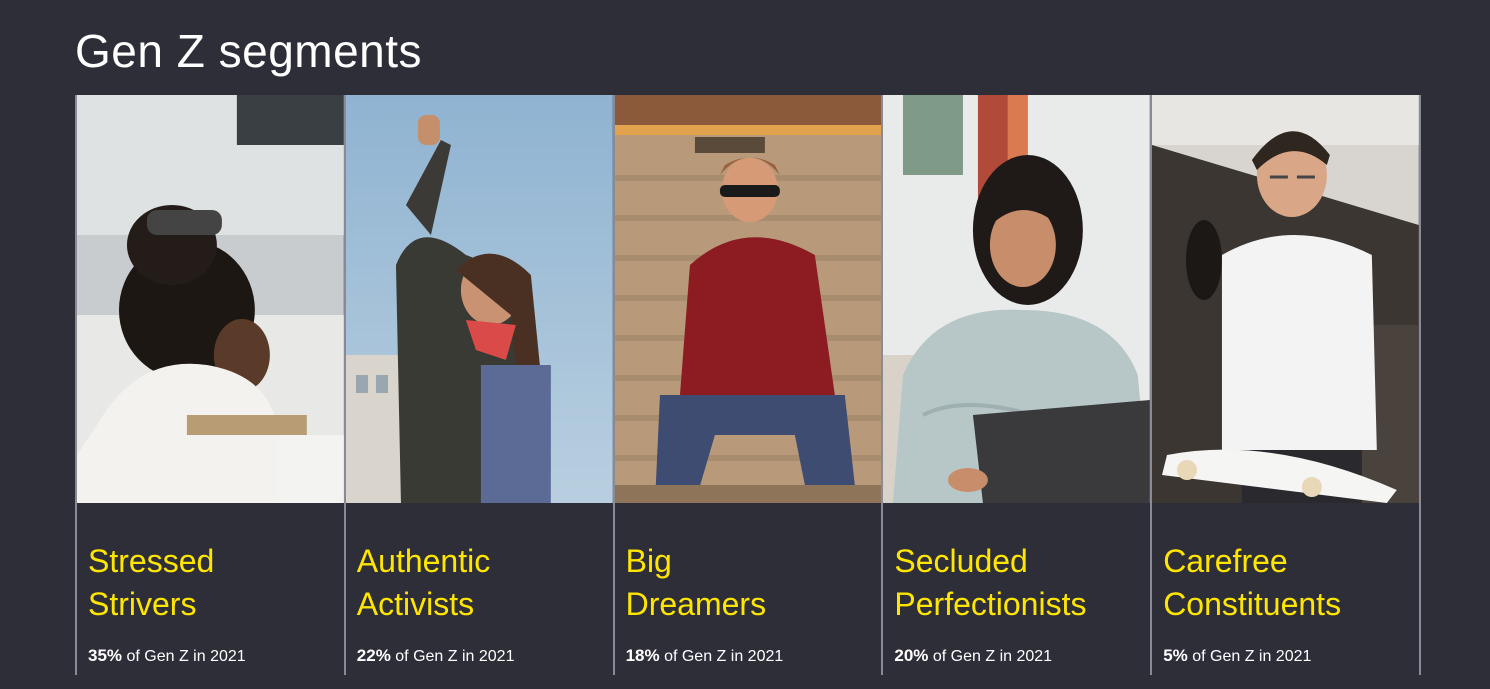 The image size is (1490, 689). Describe the element at coordinates (105, 655) in the screenshot. I see `segment-percent: 35%` at that location.